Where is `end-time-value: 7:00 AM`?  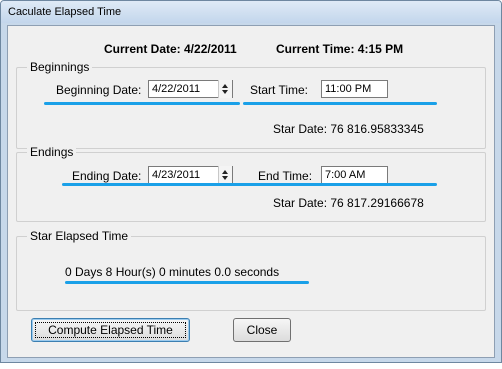 end-time-value: 7:00 AM is located at coordinates (345, 175).